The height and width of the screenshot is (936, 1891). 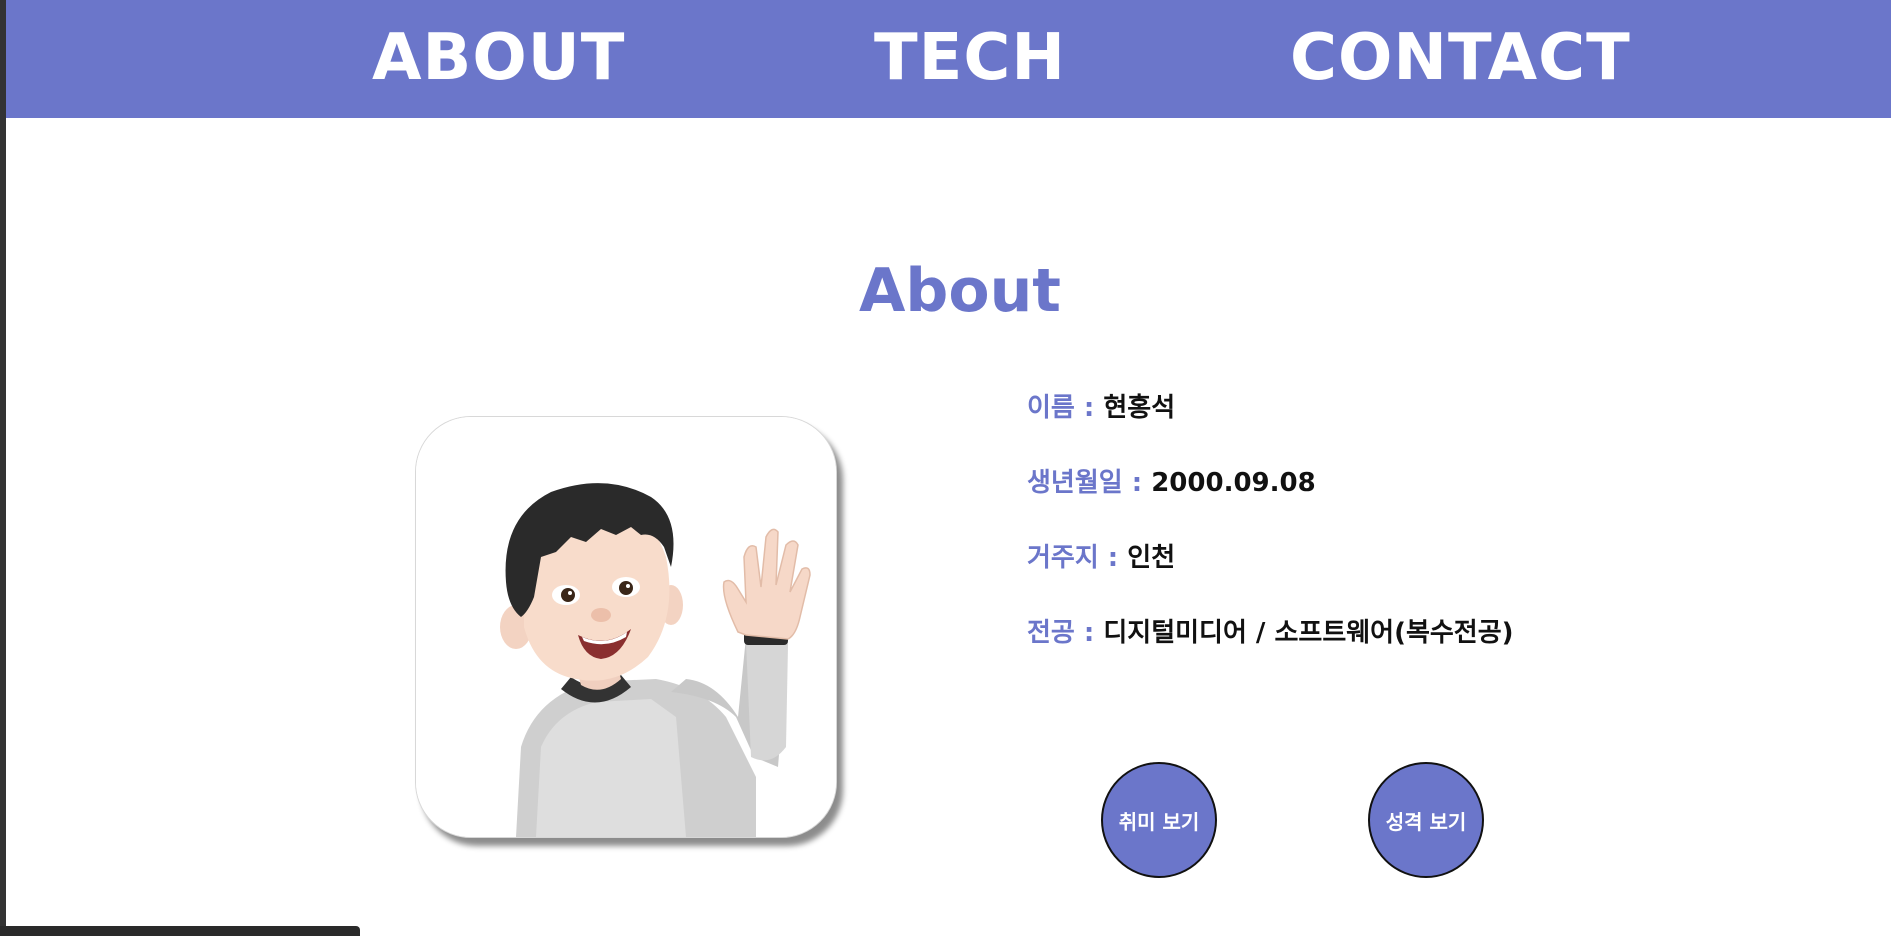 What do you see at coordinates (498, 58) in the screenshot?
I see `nav-link-about: ABOUT` at bounding box center [498, 58].